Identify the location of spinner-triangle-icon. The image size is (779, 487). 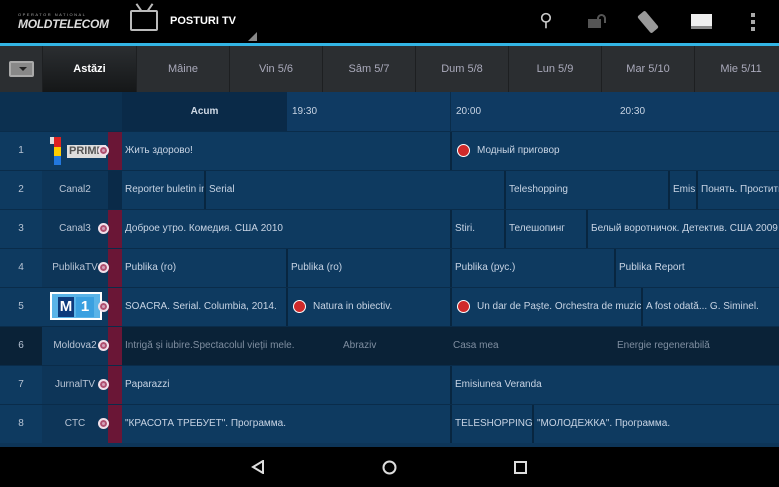
(252, 36).